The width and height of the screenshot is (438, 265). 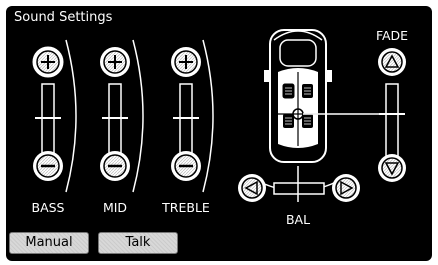 What do you see at coordinates (48, 207) in the screenshot?
I see `bass-label: BASS` at bounding box center [48, 207].